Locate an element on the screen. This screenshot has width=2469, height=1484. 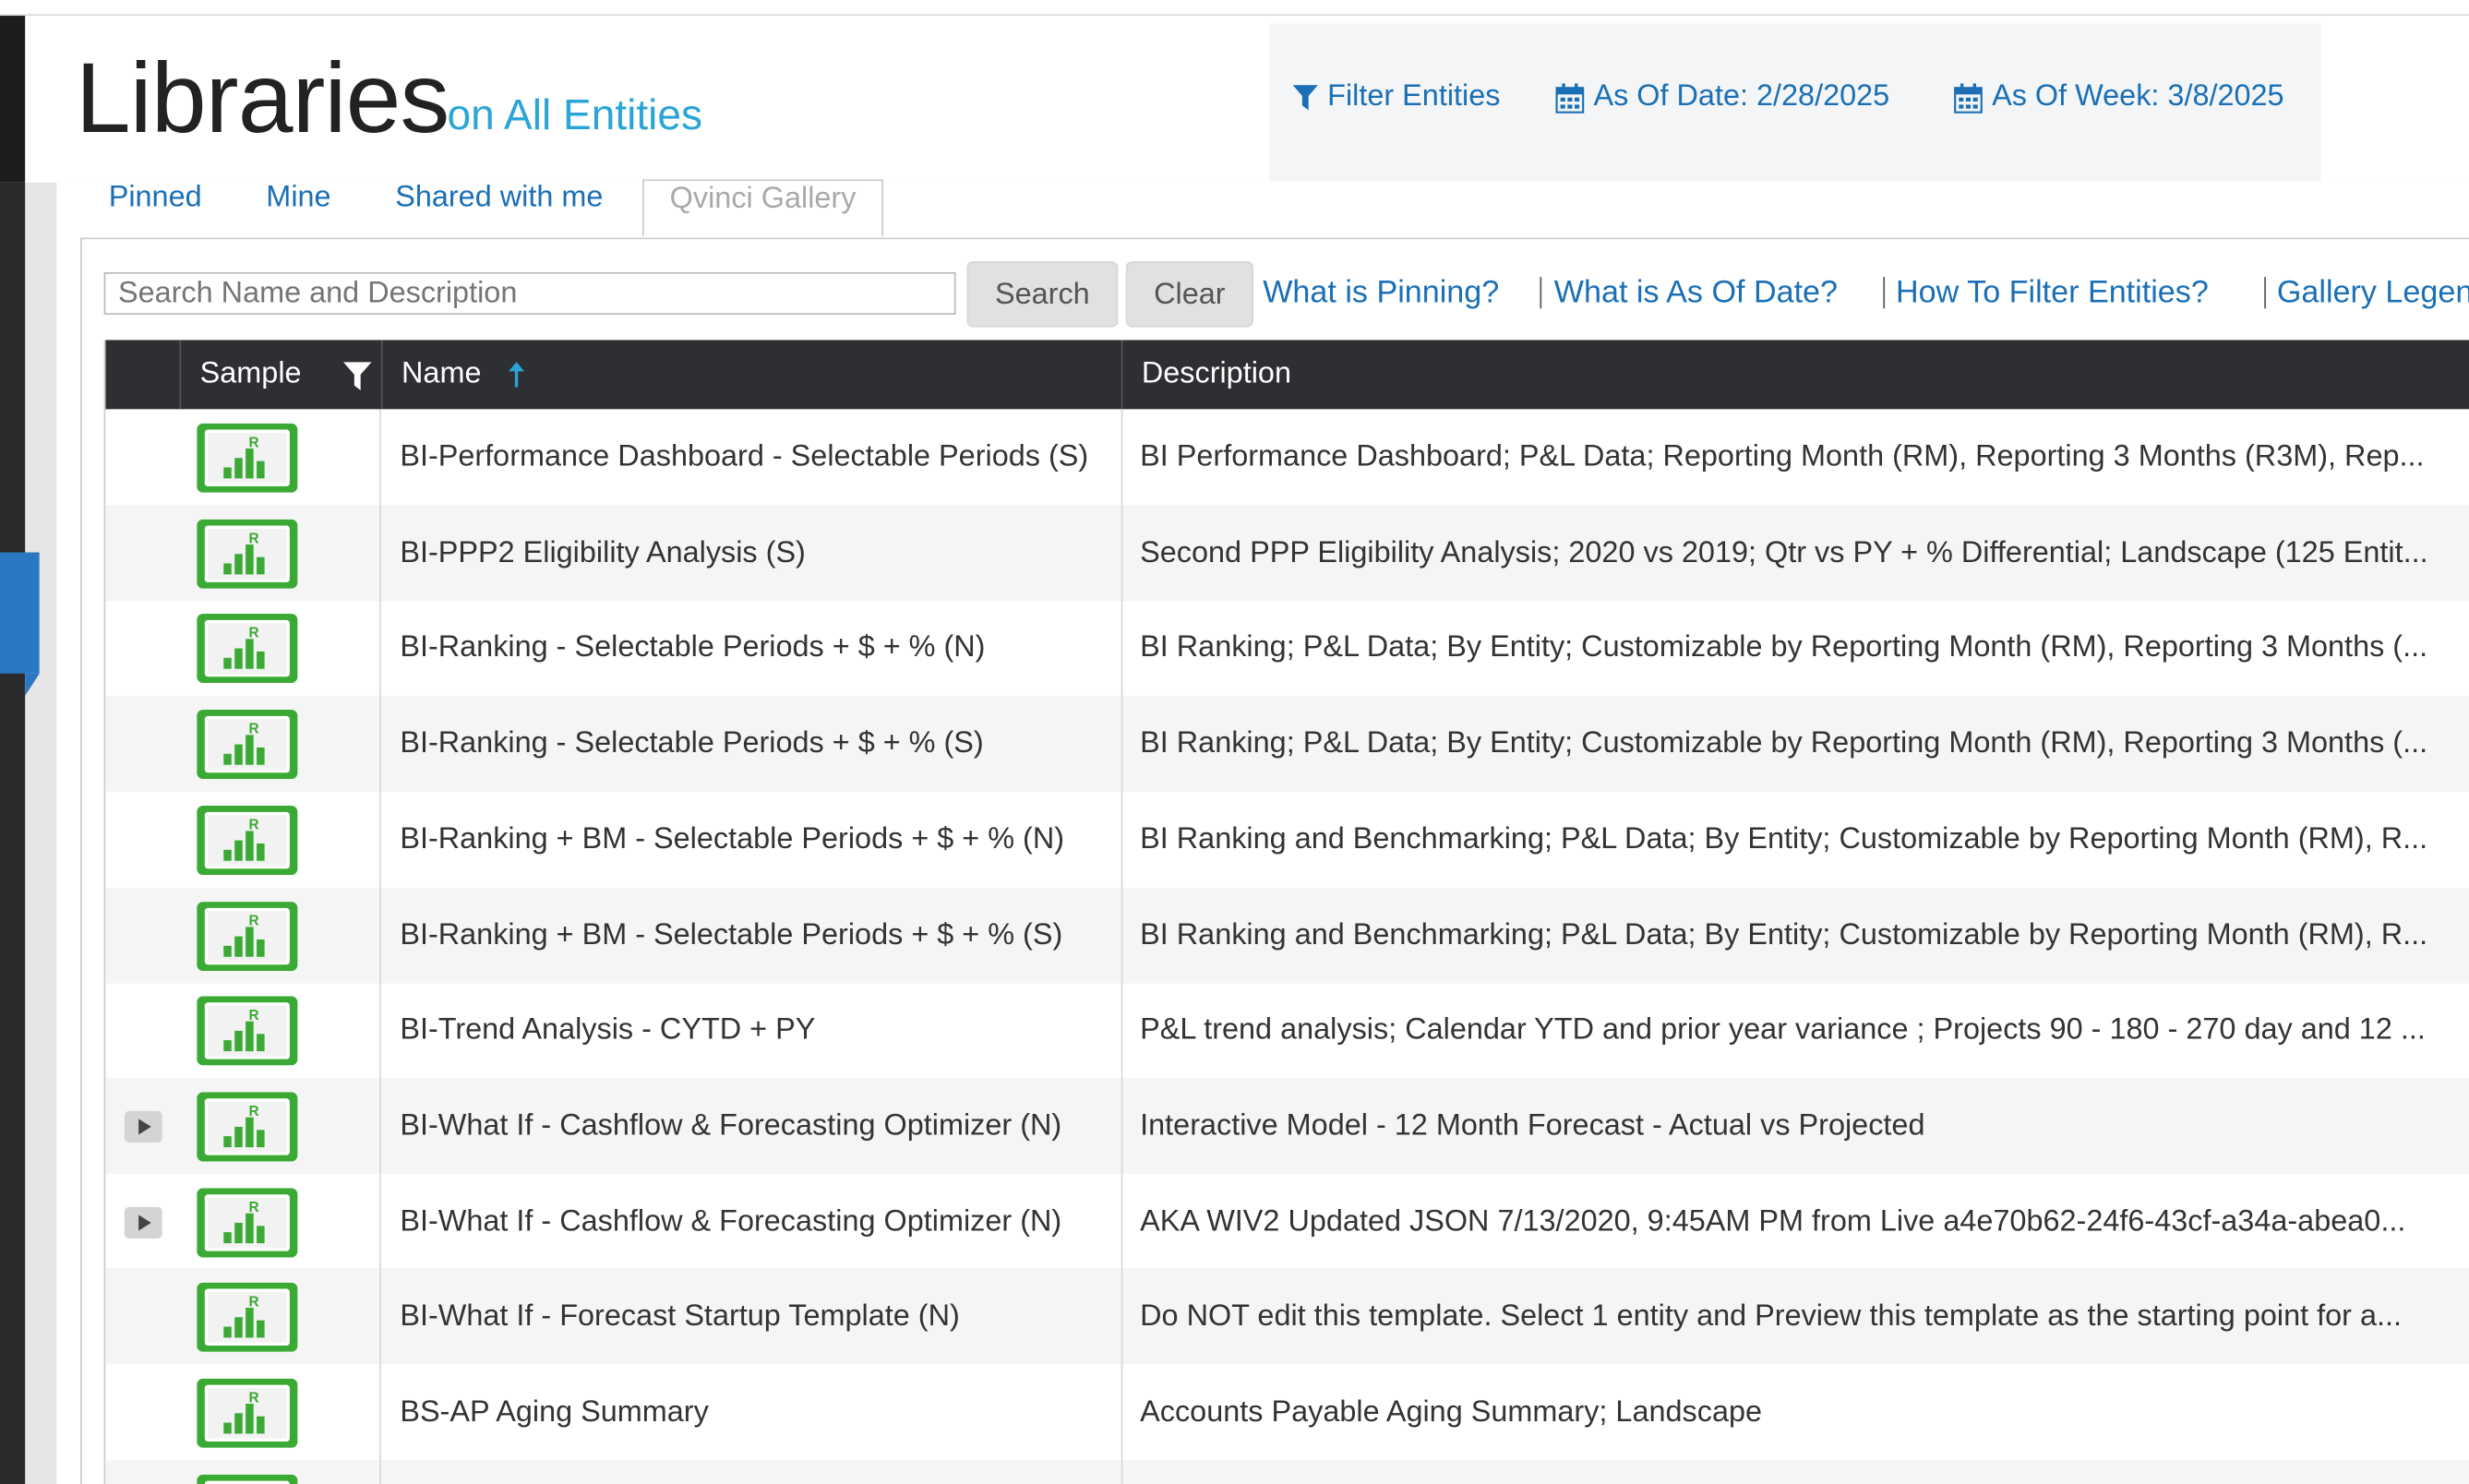
how-to-filter-entities-link: How To Filter Entities? is located at coordinates (2052, 293).